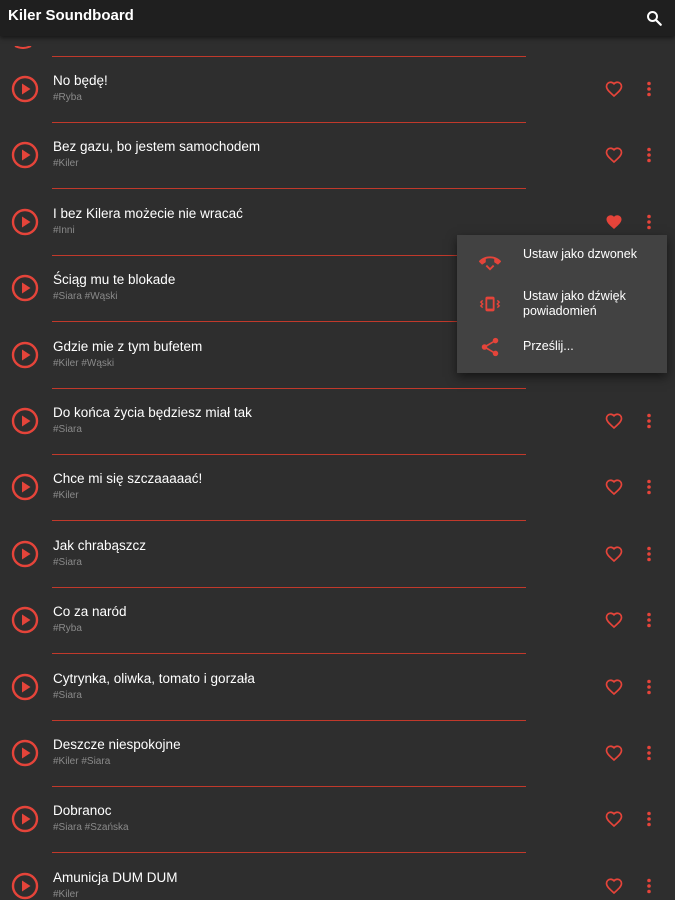  What do you see at coordinates (490, 347) in the screenshot?
I see `share-icon` at bounding box center [490, 347].